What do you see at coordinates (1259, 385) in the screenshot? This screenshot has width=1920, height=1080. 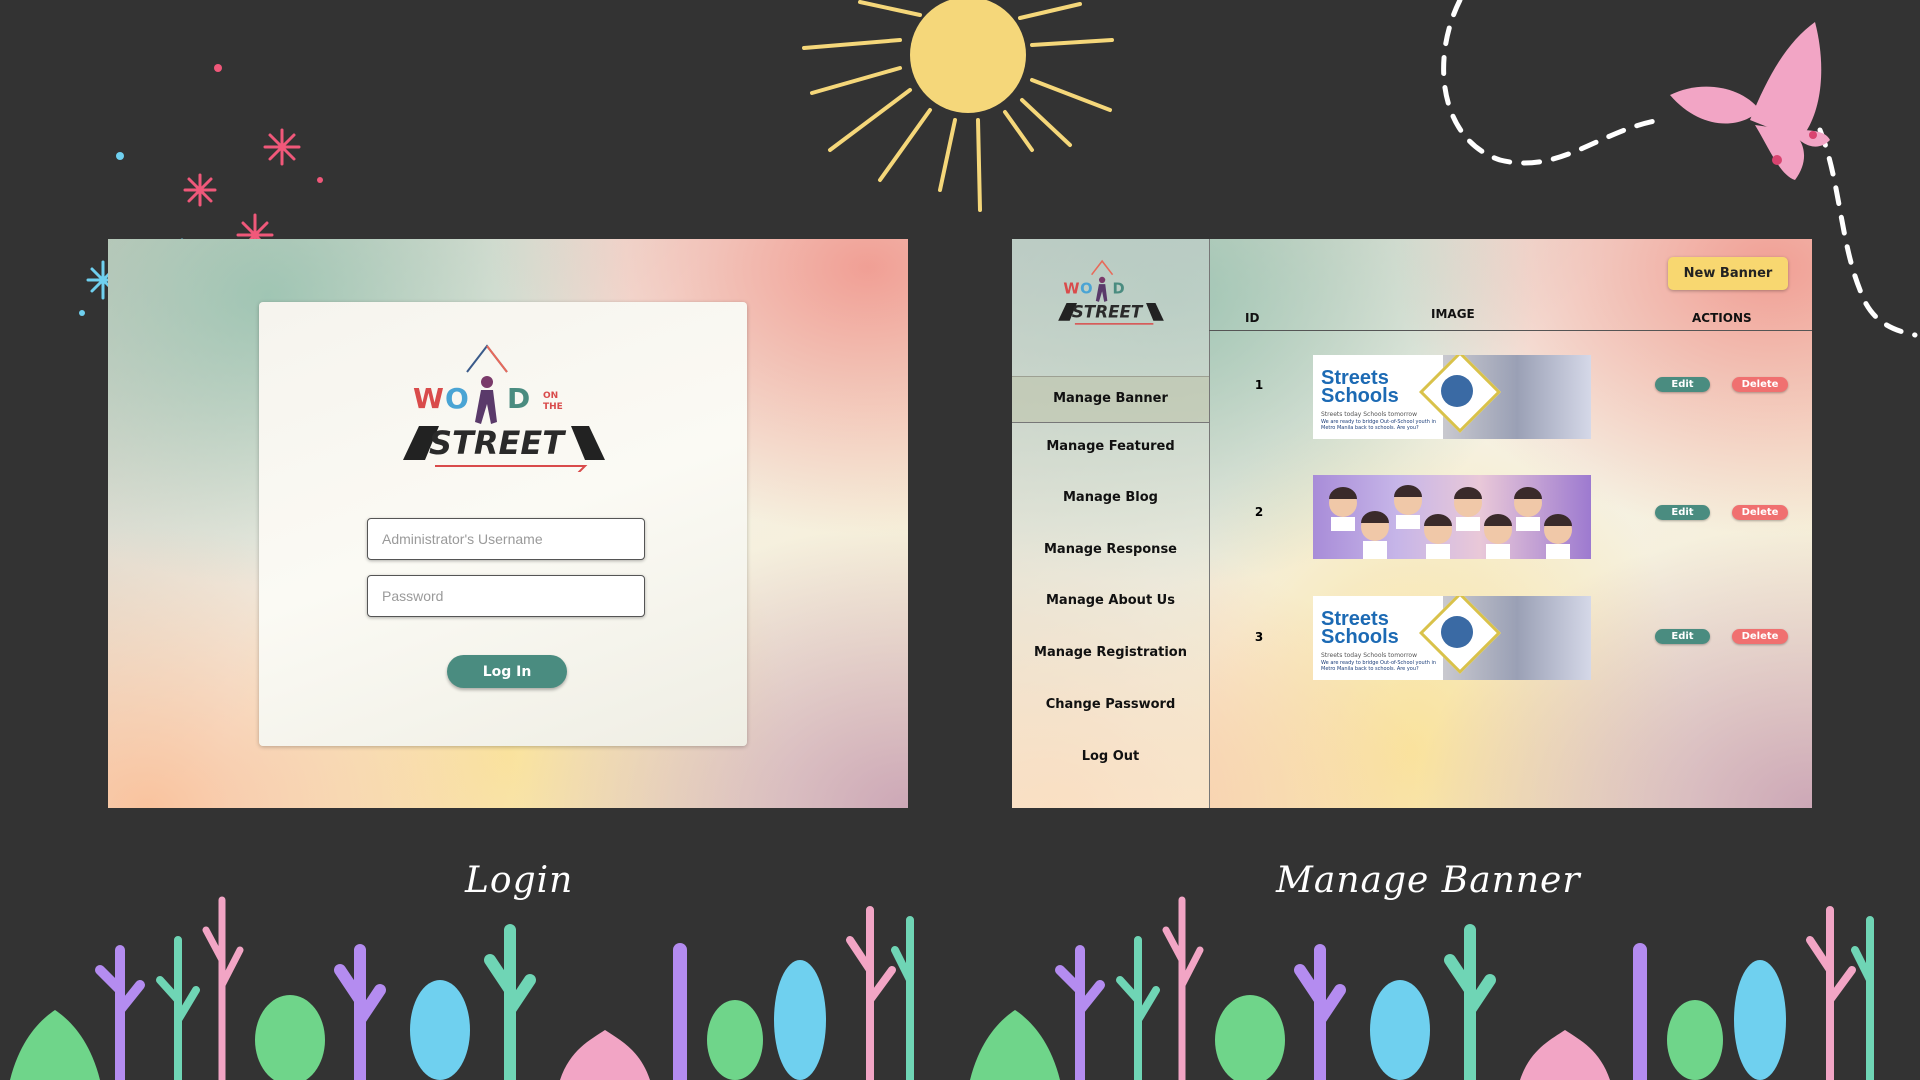 I see `row-id: 1` at bounding box center [1259, 385].